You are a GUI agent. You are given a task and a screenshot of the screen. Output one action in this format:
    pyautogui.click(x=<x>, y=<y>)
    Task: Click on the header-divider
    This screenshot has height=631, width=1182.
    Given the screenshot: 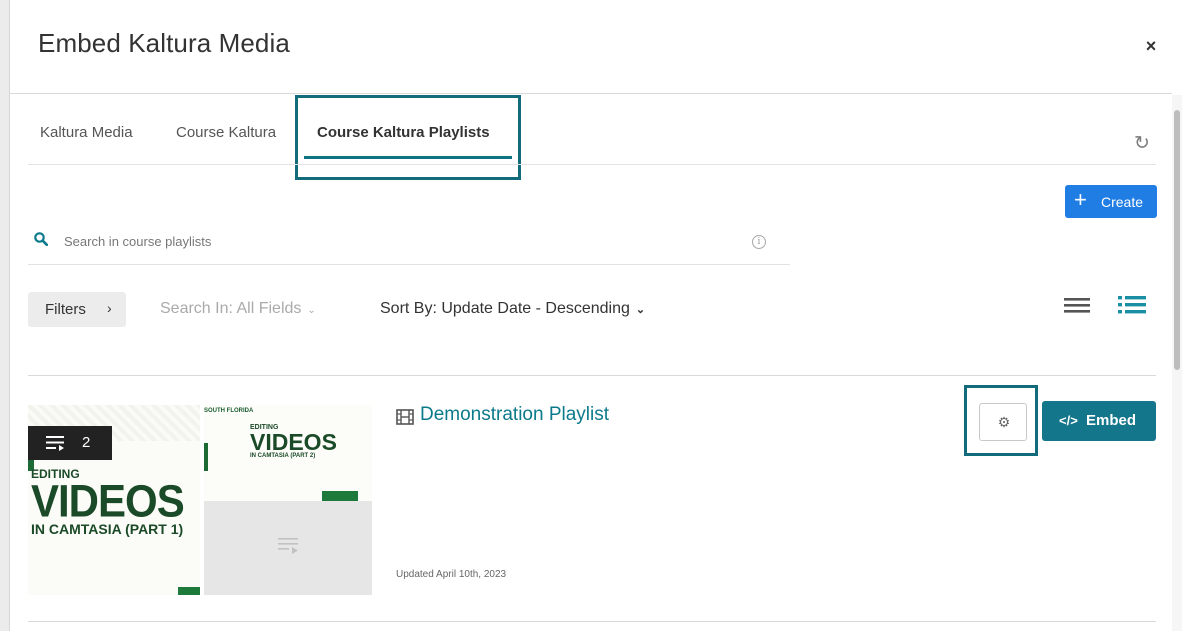 What is the action you would take?
    pyautogui.click(x=591, y=93)
    